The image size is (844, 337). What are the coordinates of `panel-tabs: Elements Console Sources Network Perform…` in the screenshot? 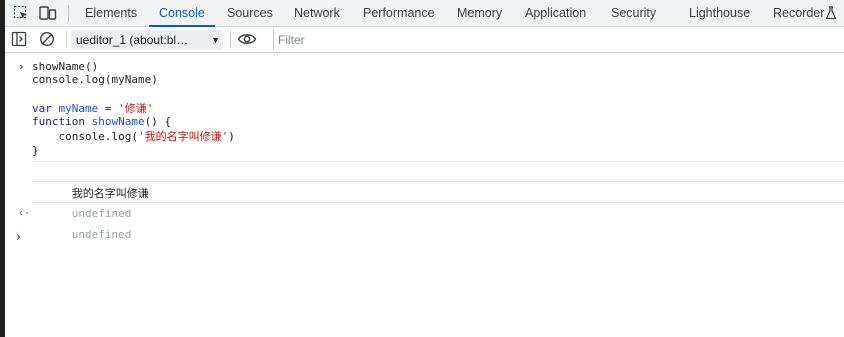 It's located at (424, 13).